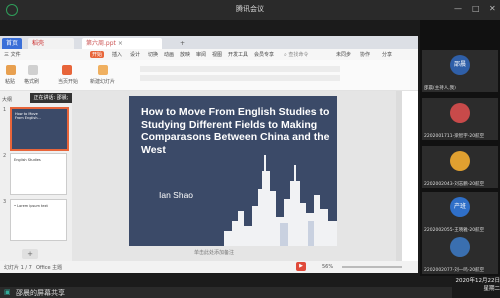  I want to click on screen-share-icon: ▣, so click(7, 292).